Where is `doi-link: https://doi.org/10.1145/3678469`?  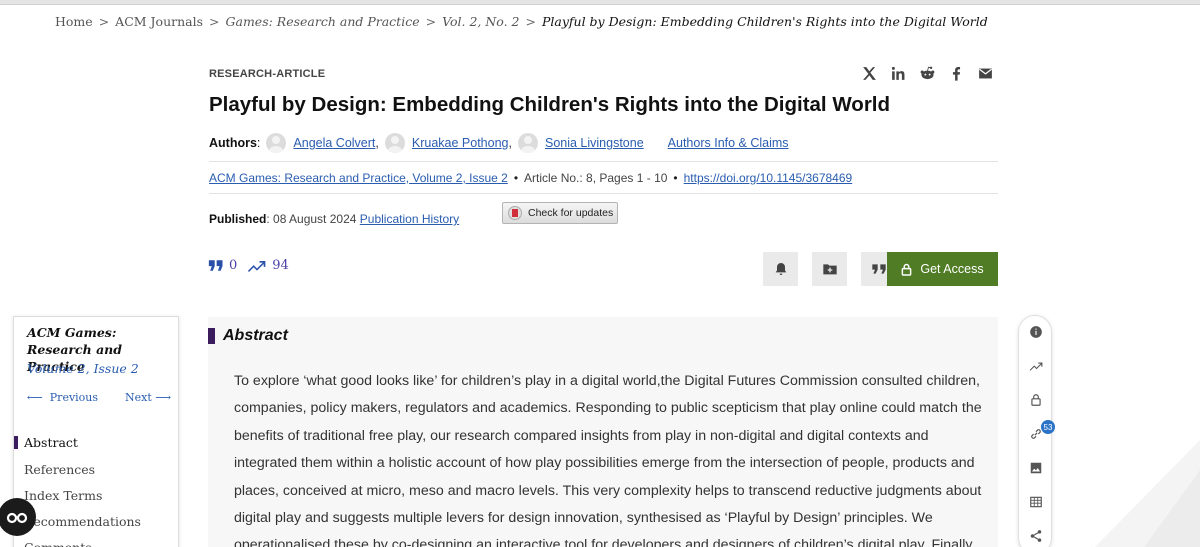
doi-link: https://doi.org/10.1145/3678469 is located at coordinates (768, 178).